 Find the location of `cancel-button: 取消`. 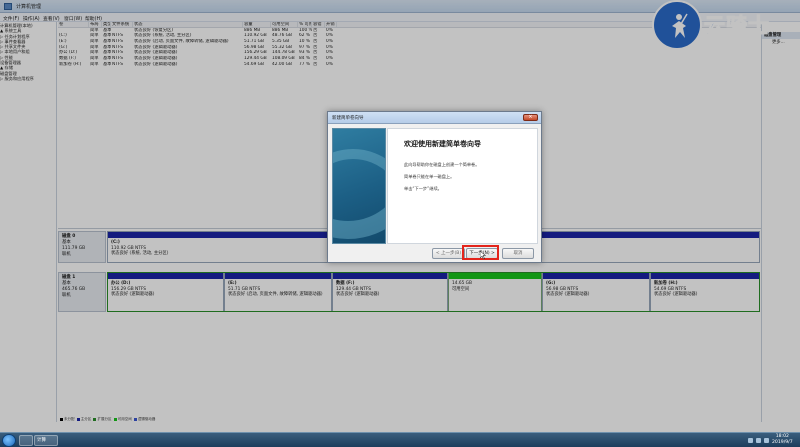

cancel-button: 取消 is located at coordinates (518, 253).